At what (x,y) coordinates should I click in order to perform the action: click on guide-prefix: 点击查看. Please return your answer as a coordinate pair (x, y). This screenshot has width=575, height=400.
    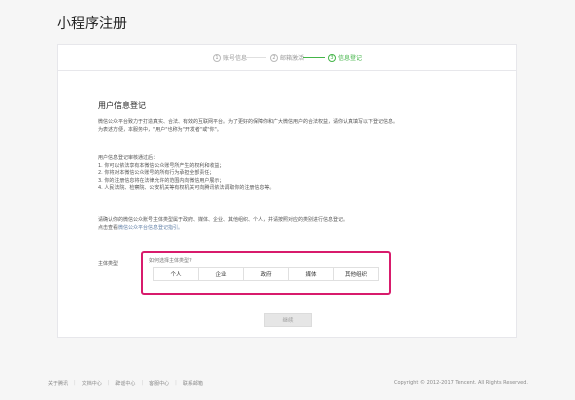
    Looking at the image, I should click on (108, 227).